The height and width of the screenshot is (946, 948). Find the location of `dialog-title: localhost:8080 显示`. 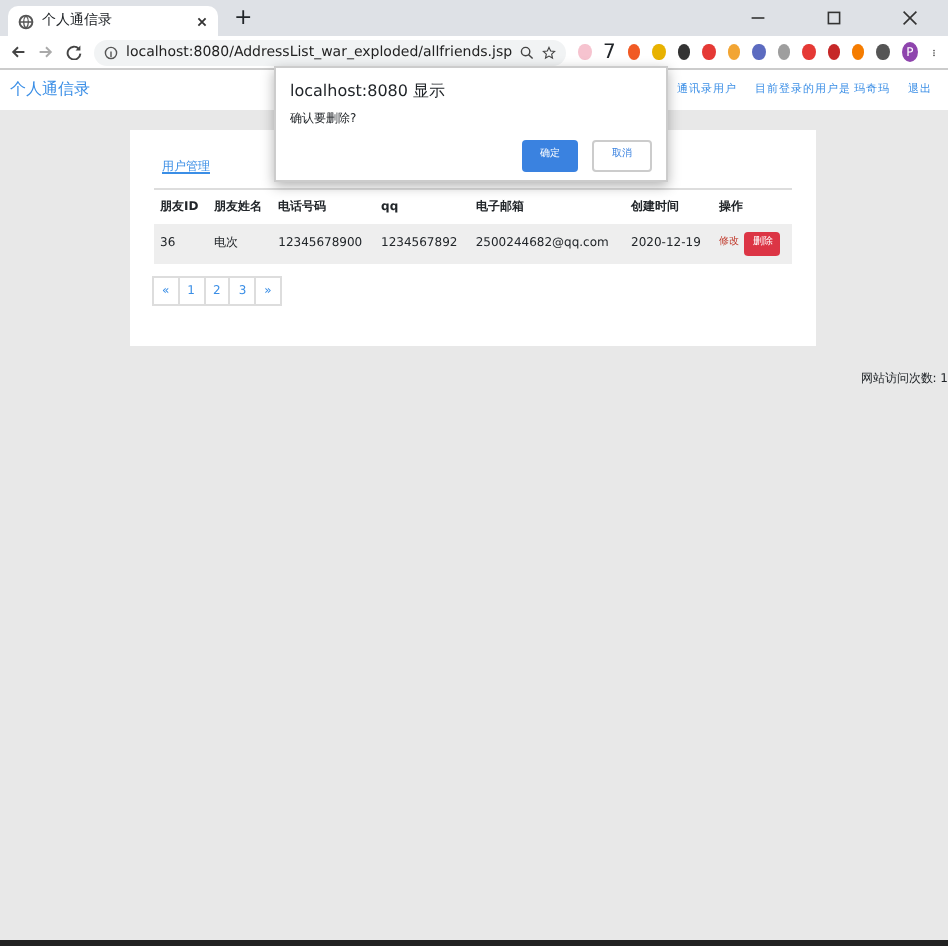

dialog-title: localhost:8080 显示 is located at coordinates (369, 92).